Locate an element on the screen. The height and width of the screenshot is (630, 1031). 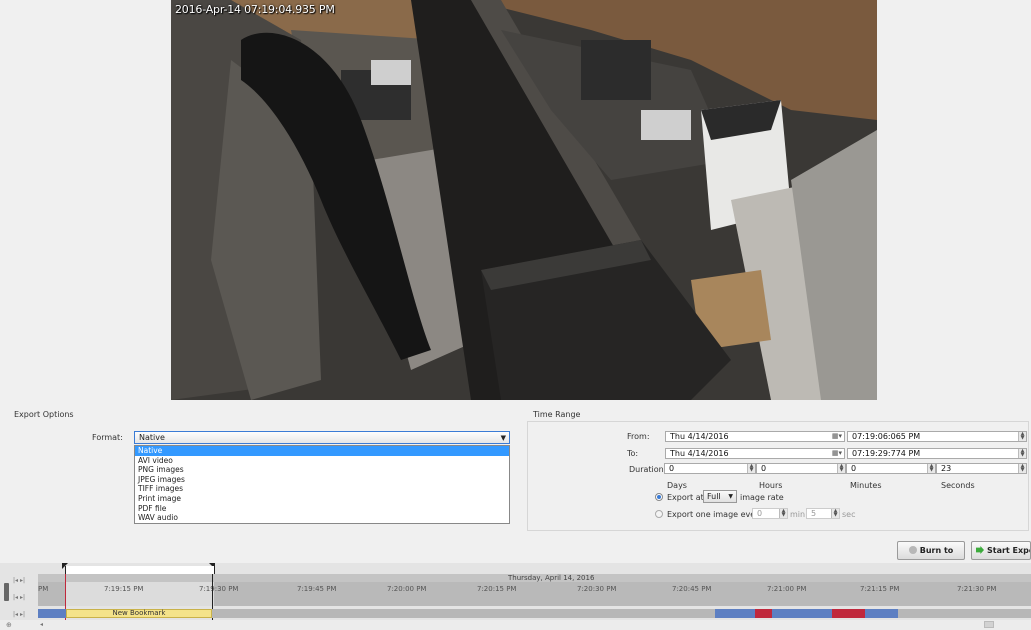
format-label: Format: is located at coordinates (107, 437).